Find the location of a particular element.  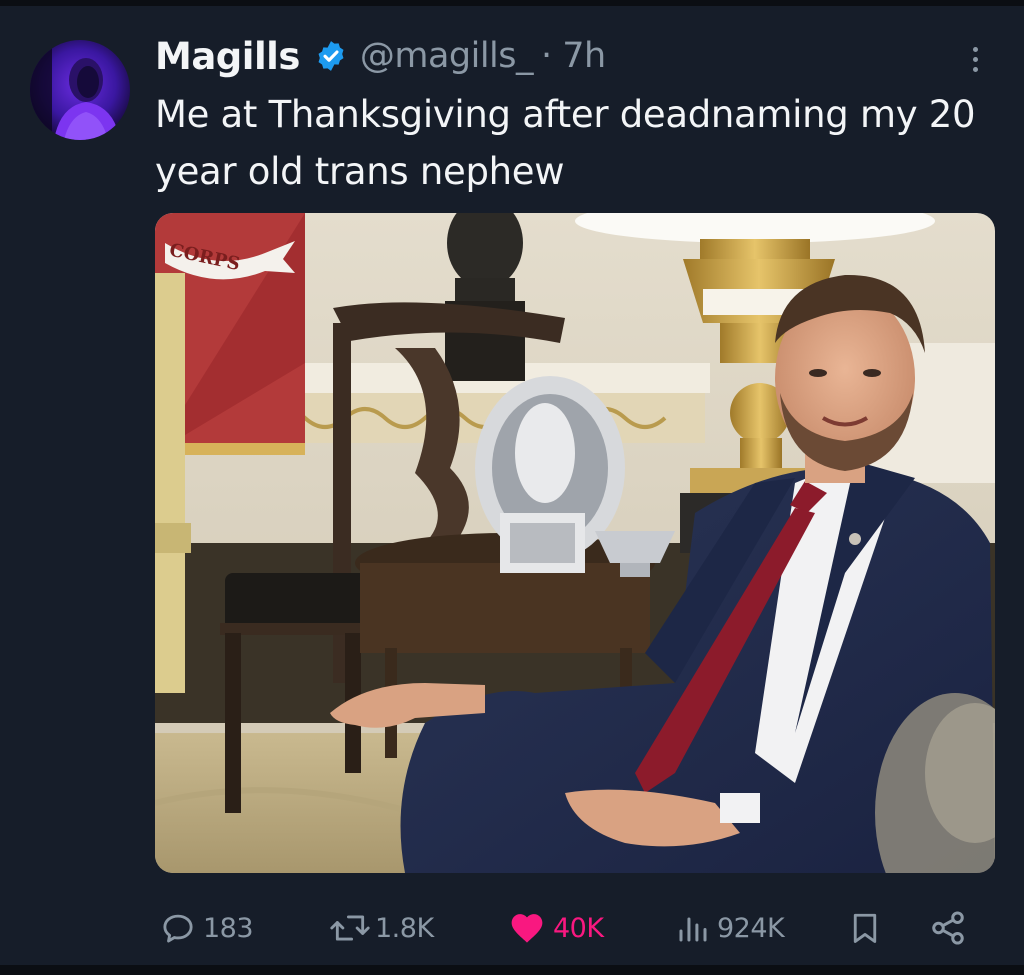

views-chart-icon is located at coordinates (693, 928).